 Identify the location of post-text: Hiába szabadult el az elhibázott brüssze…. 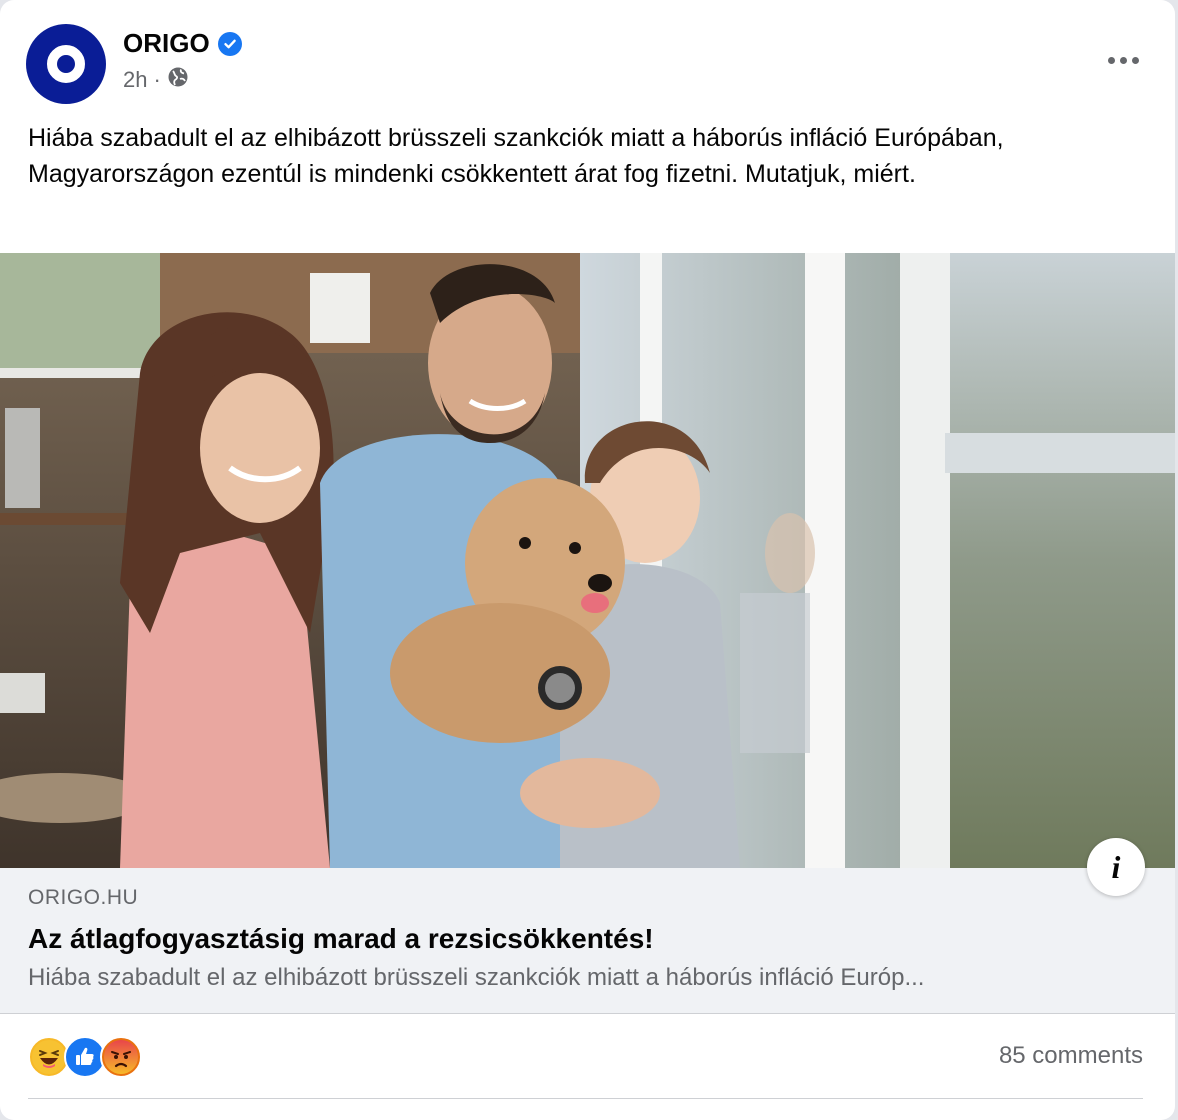
(516, 156).